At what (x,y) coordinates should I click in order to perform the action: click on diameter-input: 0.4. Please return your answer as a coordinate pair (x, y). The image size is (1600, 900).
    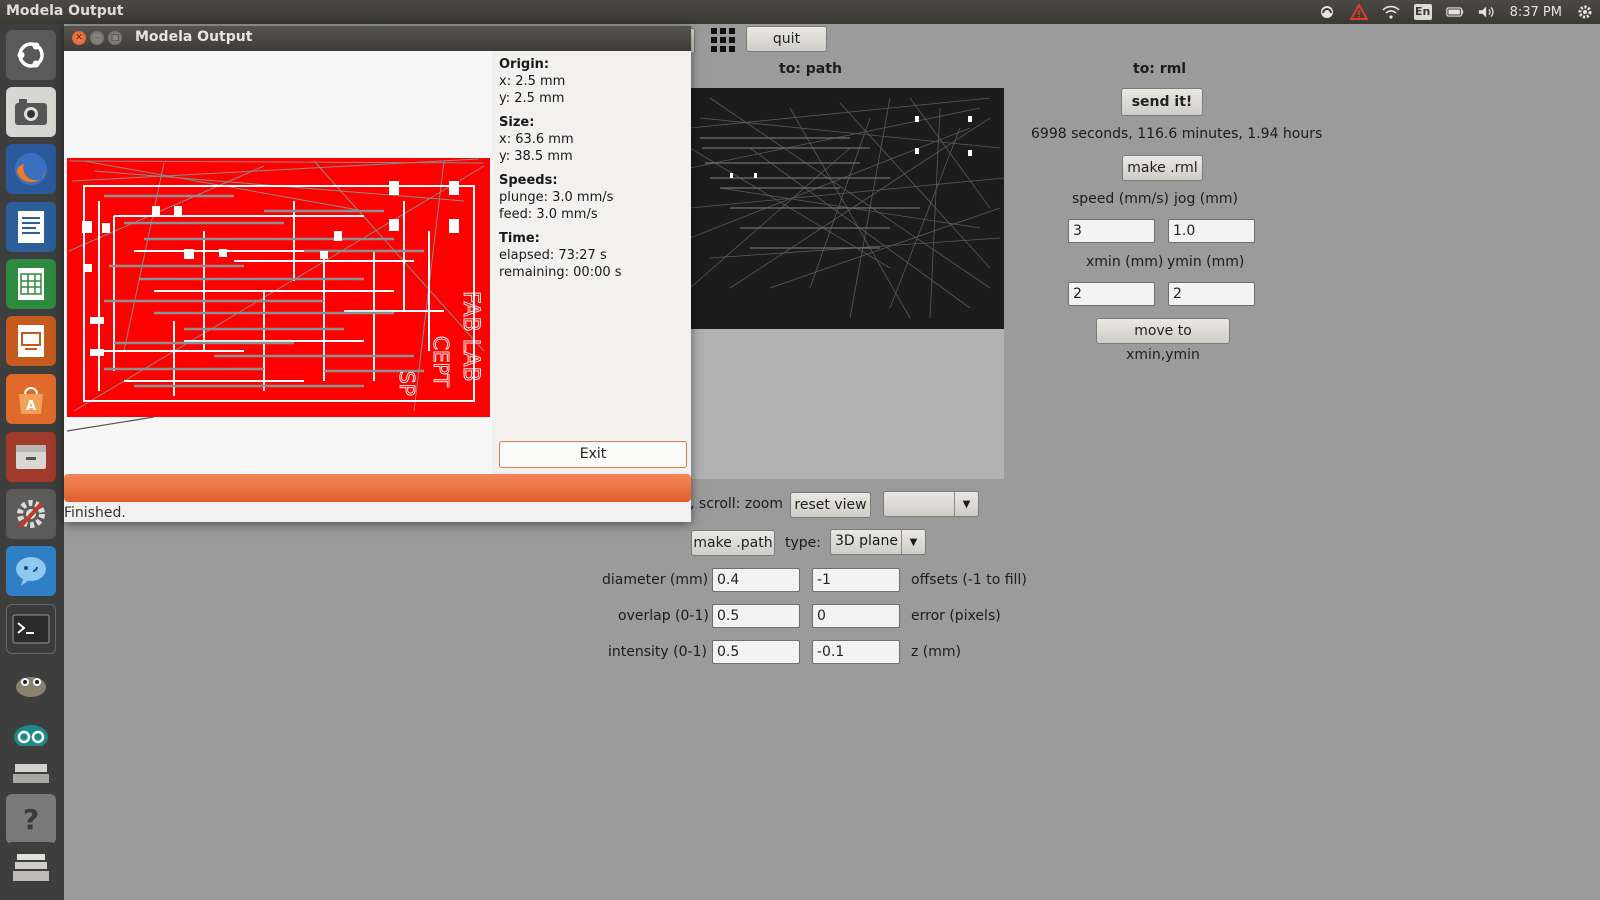
    Looking at the image, I should click on (756, 580).